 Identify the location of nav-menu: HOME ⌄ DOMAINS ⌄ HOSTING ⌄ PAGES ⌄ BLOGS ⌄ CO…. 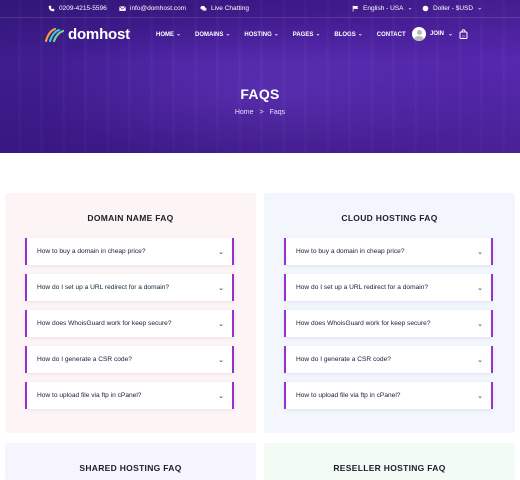
(288, 34).